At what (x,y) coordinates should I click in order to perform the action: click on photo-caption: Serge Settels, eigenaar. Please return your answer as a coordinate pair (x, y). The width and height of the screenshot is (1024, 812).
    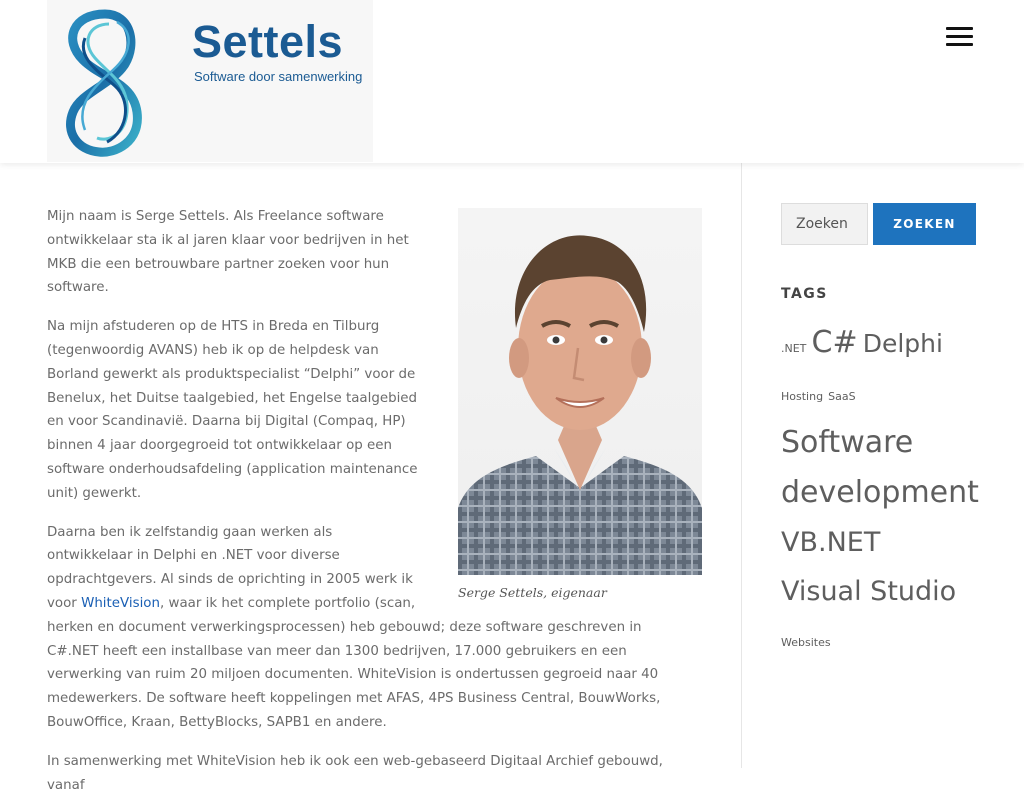
    Looking at the image, I should click on (532, 592).